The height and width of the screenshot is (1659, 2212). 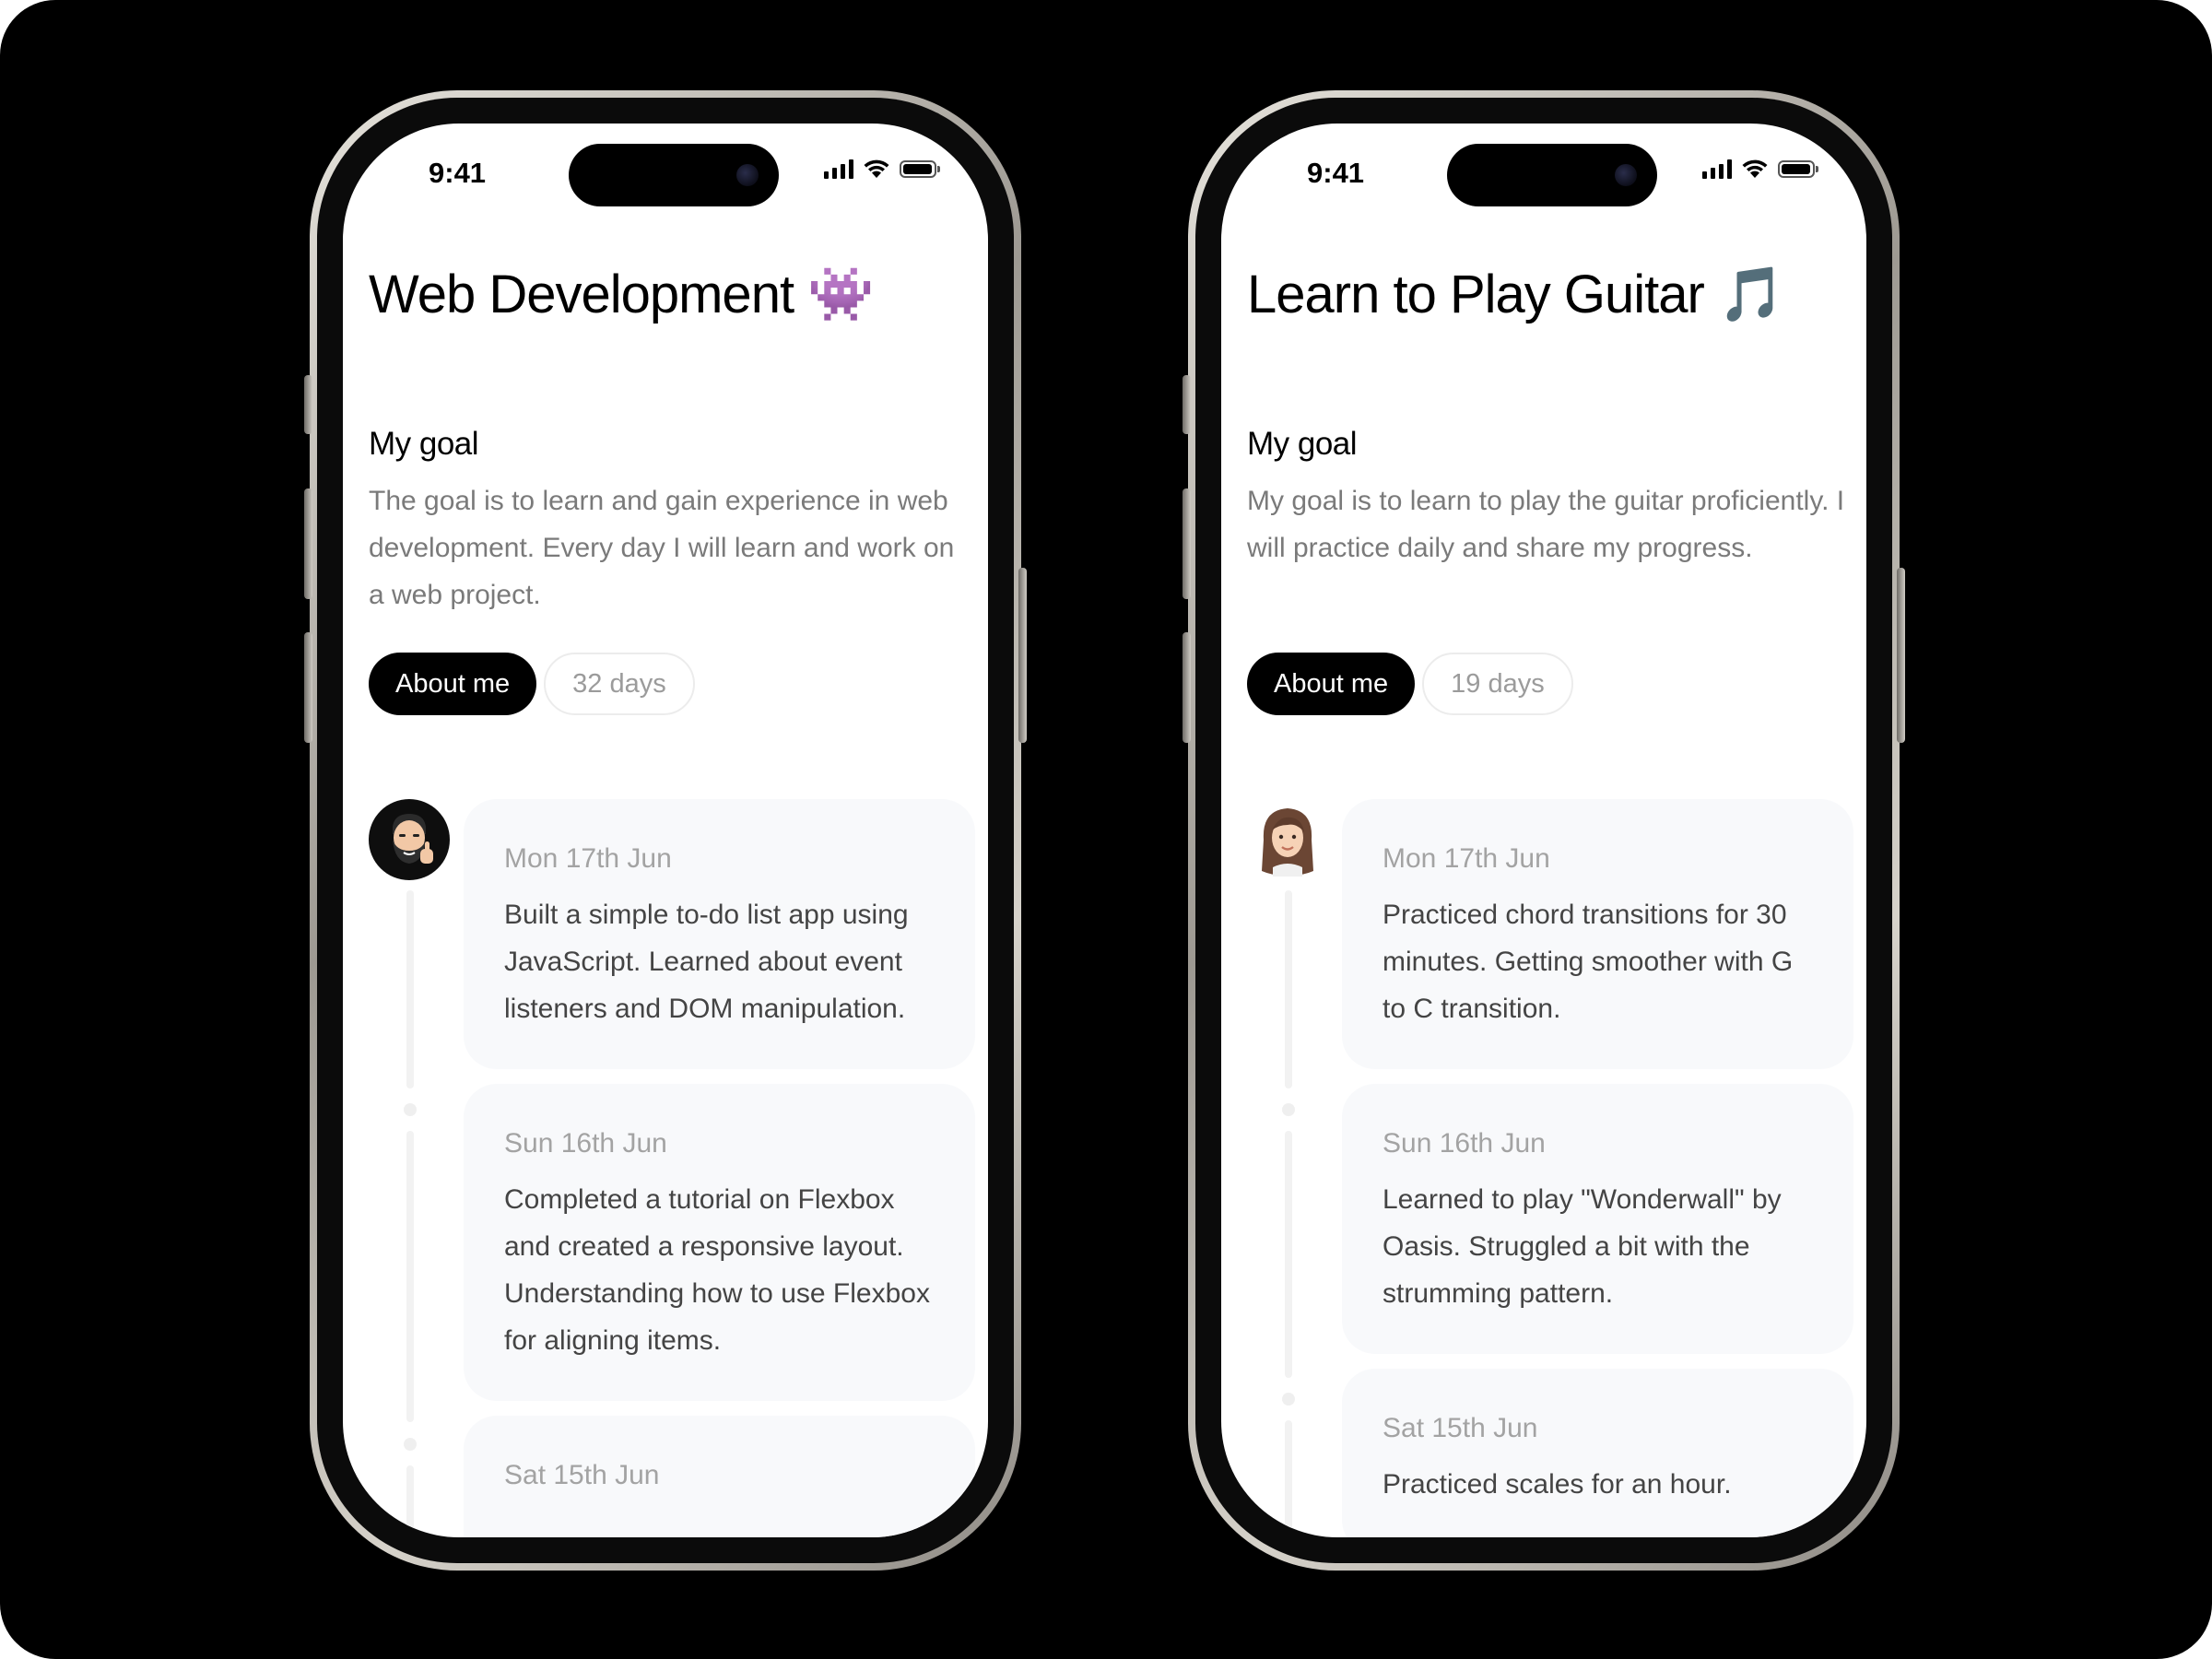 I want to click on woman-avatar-icon, so click(x=1287, y=842).